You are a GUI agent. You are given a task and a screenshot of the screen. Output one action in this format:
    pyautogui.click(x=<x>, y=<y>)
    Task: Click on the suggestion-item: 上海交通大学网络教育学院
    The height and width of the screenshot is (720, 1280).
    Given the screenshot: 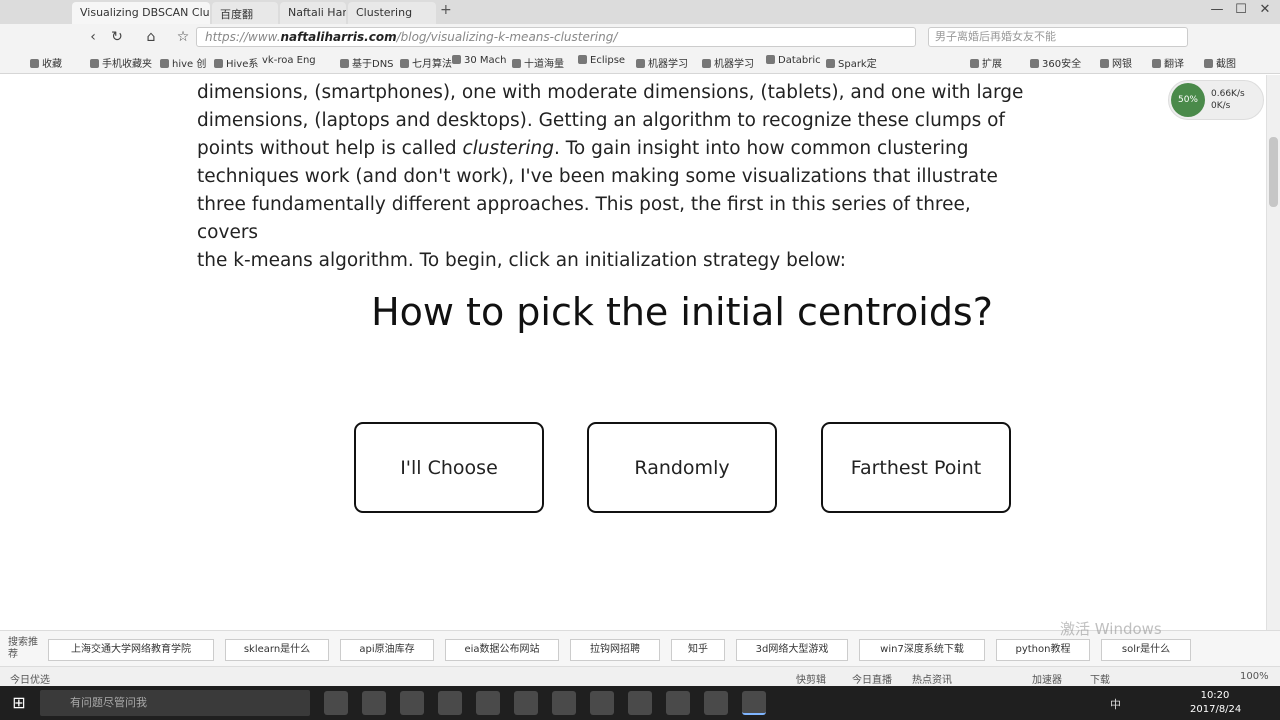 What is the action you would take?
    pyautogui.click(x=131, y=650)
    